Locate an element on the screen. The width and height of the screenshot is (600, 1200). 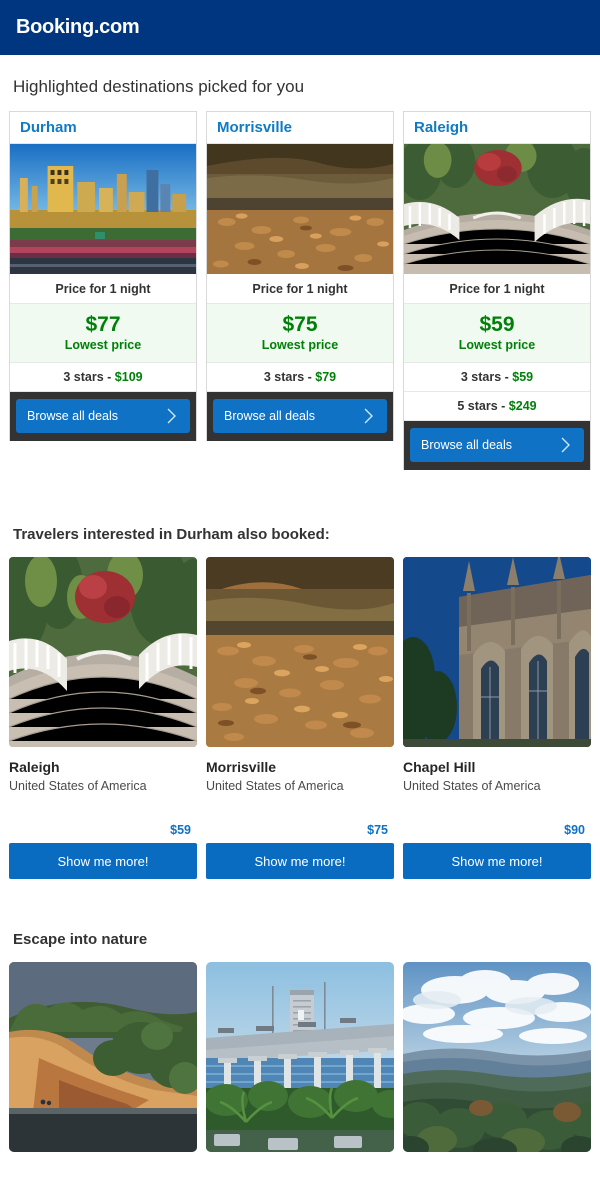
lowest-price-block: $77 Lowest price is located at coordinates (103, 334).